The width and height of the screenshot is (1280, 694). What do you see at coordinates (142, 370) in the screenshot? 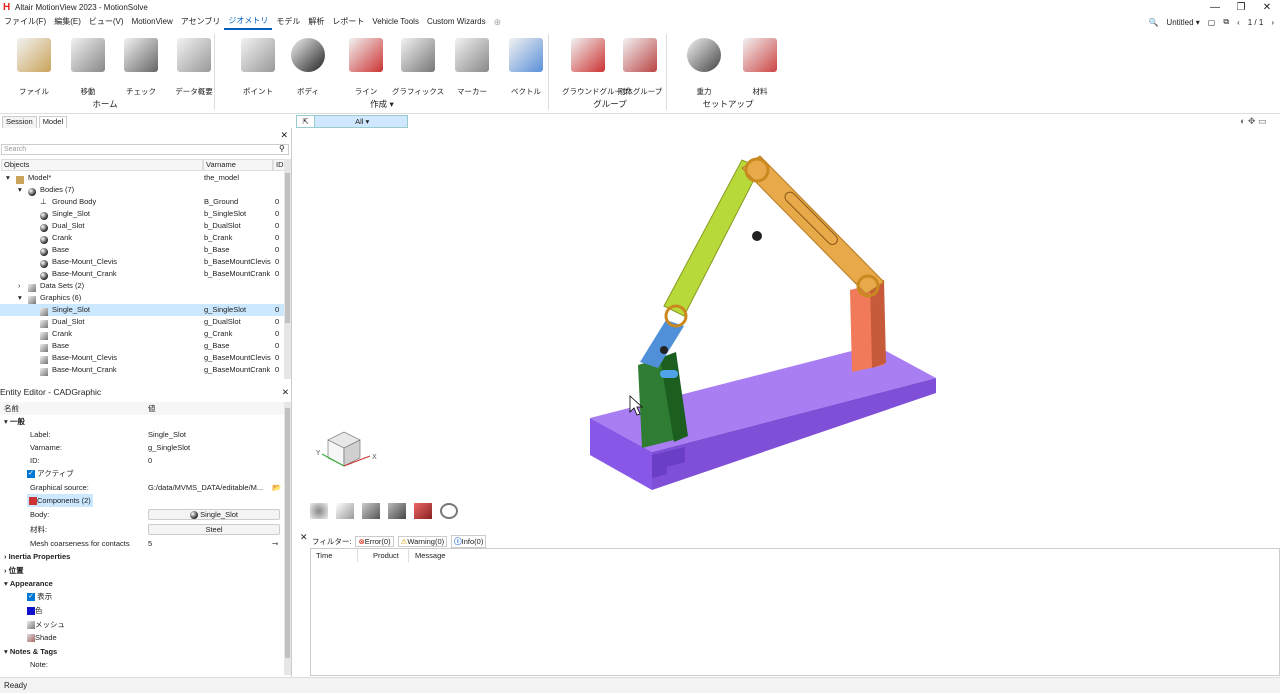
I see `tree-row: Base-Mount_Crank g_BaseMountCrank 0` at bounding box center [142, 370].